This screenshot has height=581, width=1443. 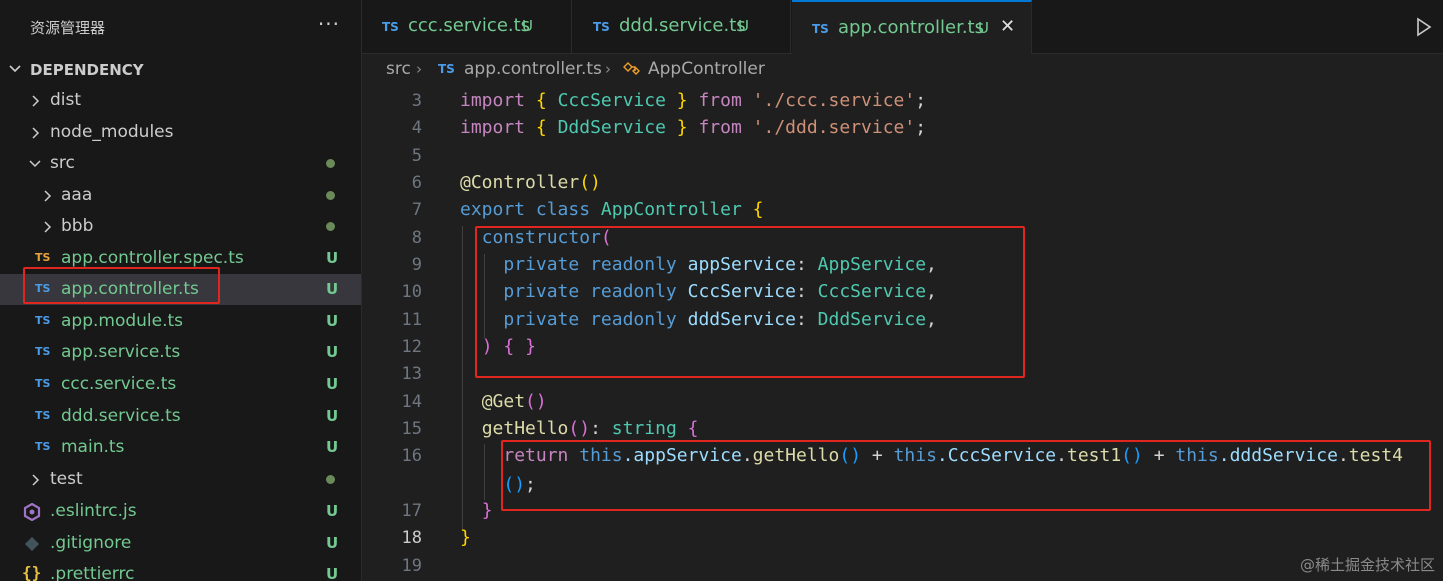 I want to click on line-number: 12, so click(x=411, y=347).